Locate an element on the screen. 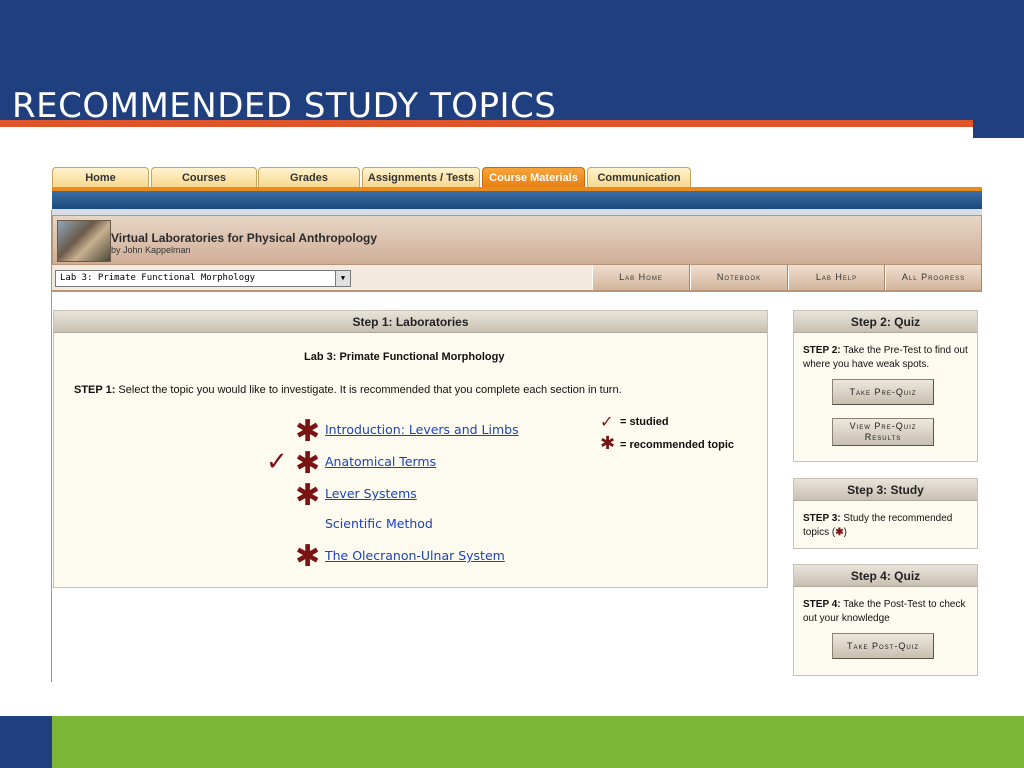 This screenshot has width=1024, height=768. topic-link-introduction: Introduction: Levers and Limbs is located at coordinates (422, 429).